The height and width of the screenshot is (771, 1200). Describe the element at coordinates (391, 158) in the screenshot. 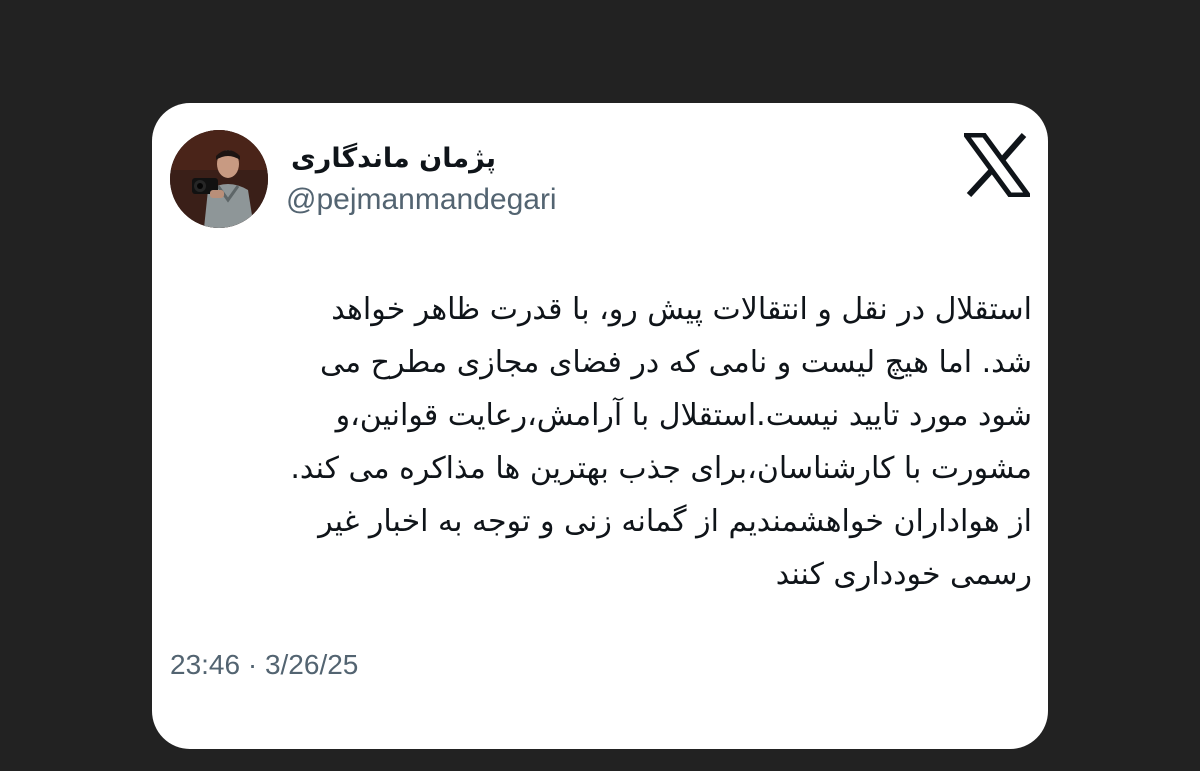

I see `display-name: پژمان ماندگاری` at that location.